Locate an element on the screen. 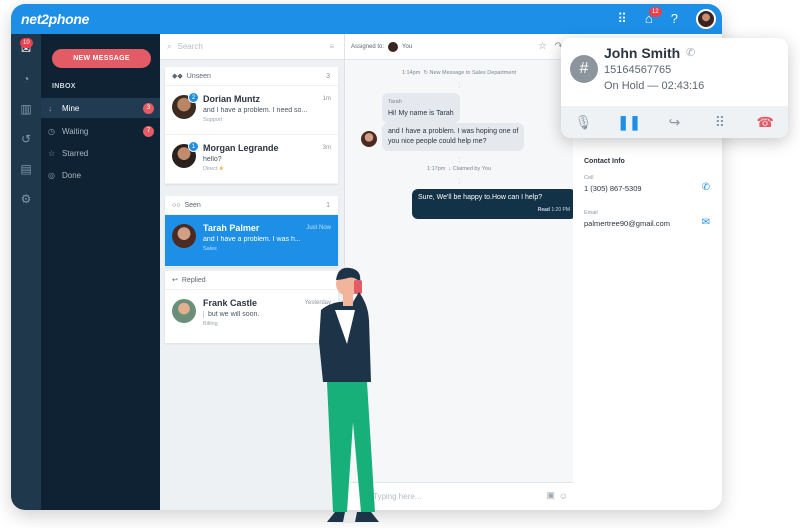 This screenshot has width=800, height=528. read-receipt: Read 1:20 PM is located at coordinates (553, 210).